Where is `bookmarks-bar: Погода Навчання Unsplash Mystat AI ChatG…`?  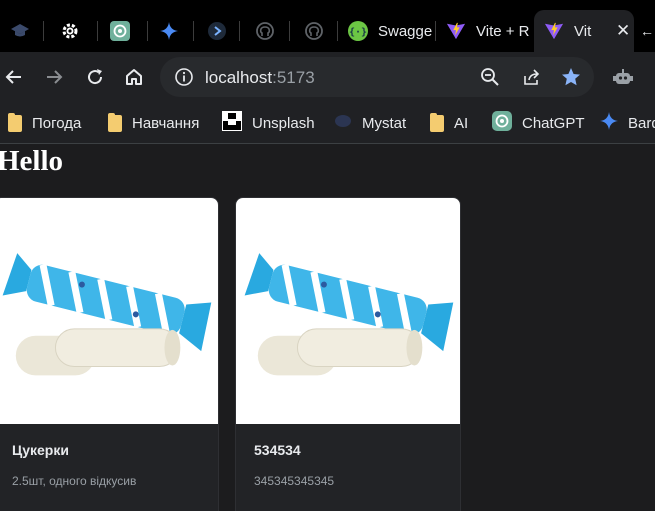 bookmarks-bar: Погода Навчання Unsplash Mystat AI ChatG… is located at coordinates (327, 123).